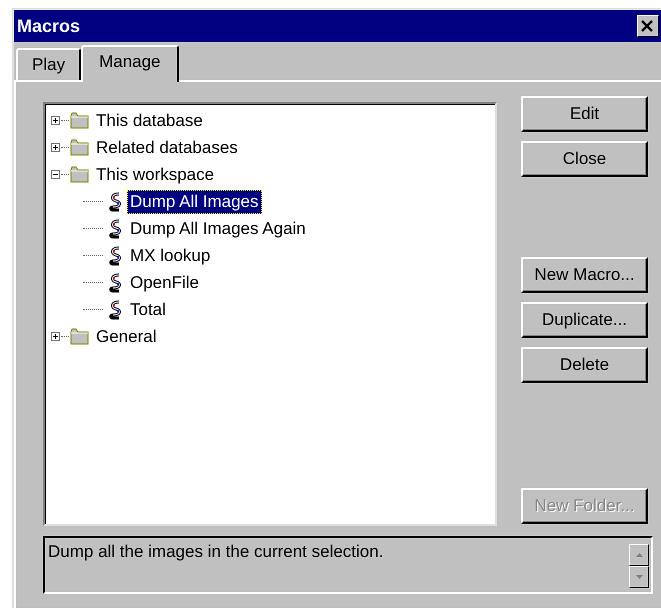  I want to click on close-button, so click(648, 26).